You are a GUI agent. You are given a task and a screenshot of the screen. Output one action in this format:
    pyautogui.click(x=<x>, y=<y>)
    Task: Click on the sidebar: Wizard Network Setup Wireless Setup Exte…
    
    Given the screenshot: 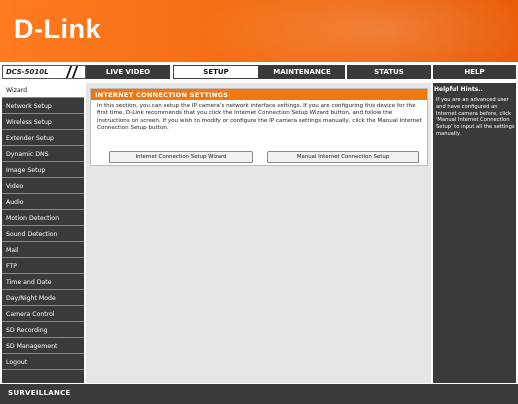 What is the action you would take?
    pyautogui.click(x=43, y=233)
    